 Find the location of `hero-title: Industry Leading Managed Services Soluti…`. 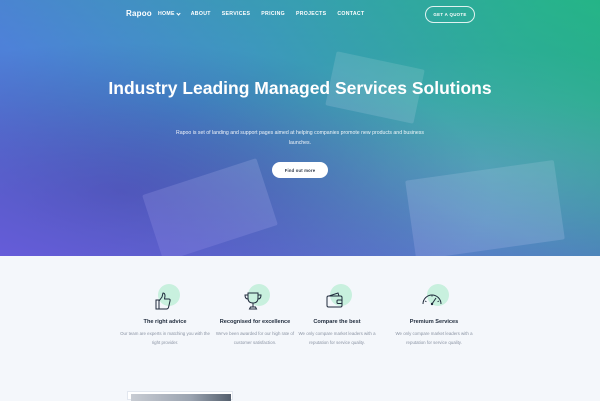

hero-title: Industry Leading Managed Services Soluti… is located at coordinates (300, 88).